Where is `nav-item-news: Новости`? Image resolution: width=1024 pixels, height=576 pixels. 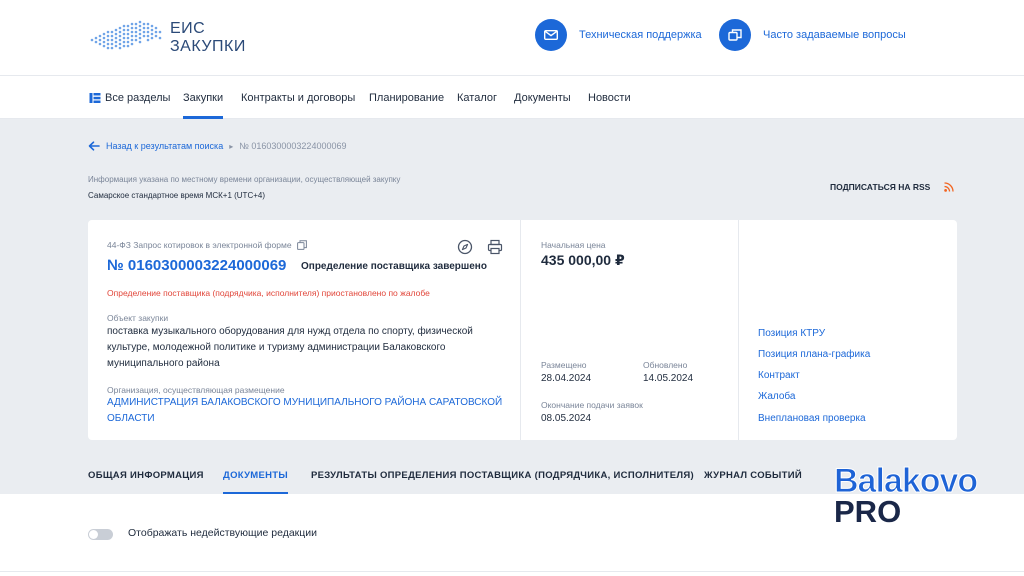 nav-item-news: Новости is located at coordinates (609, 97).